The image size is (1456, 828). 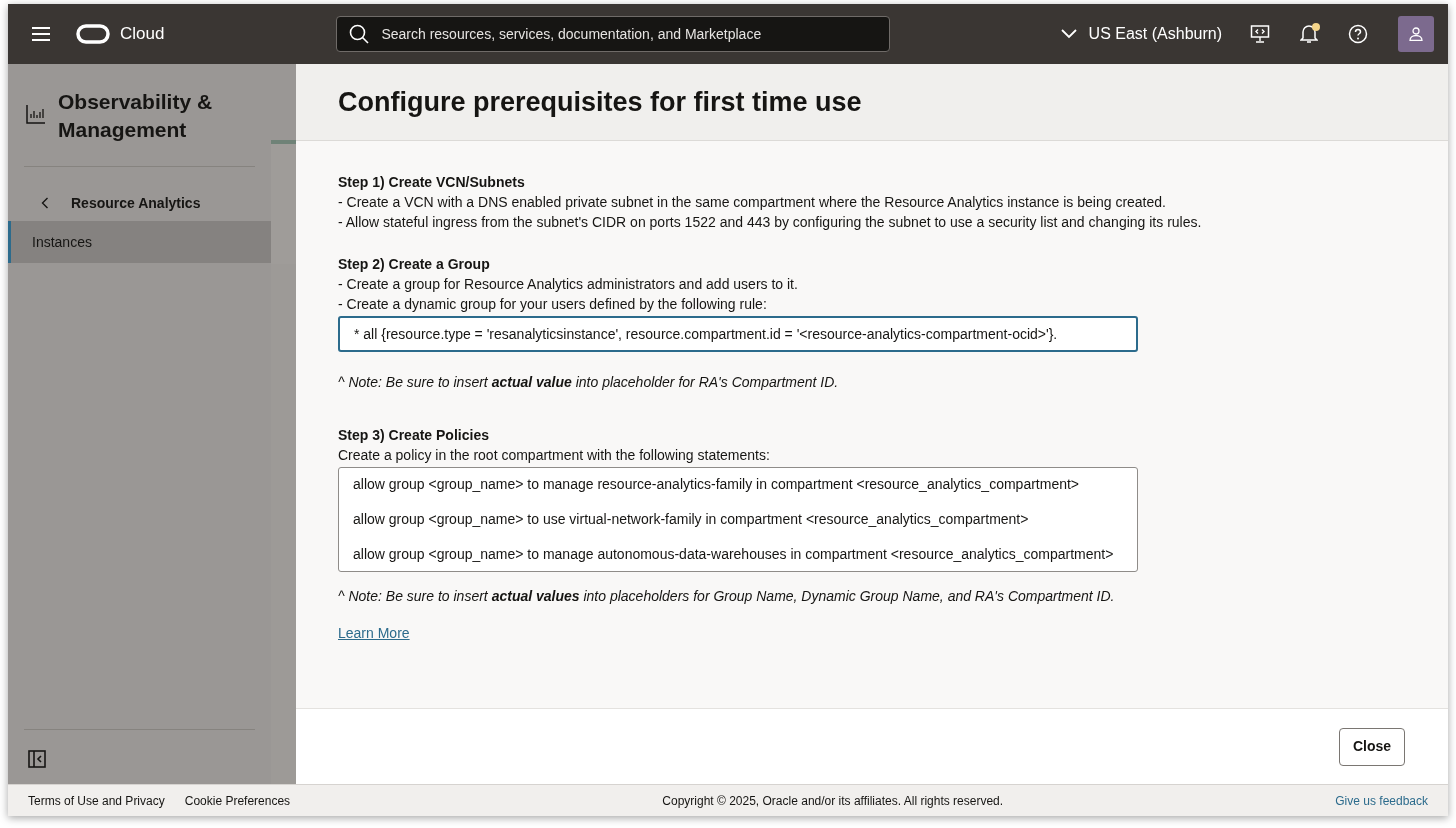 What do you see at coordinates (374, 633) in the screenshot?
I see `learn-more-link: Learn More` at bounding box center [374, 633].